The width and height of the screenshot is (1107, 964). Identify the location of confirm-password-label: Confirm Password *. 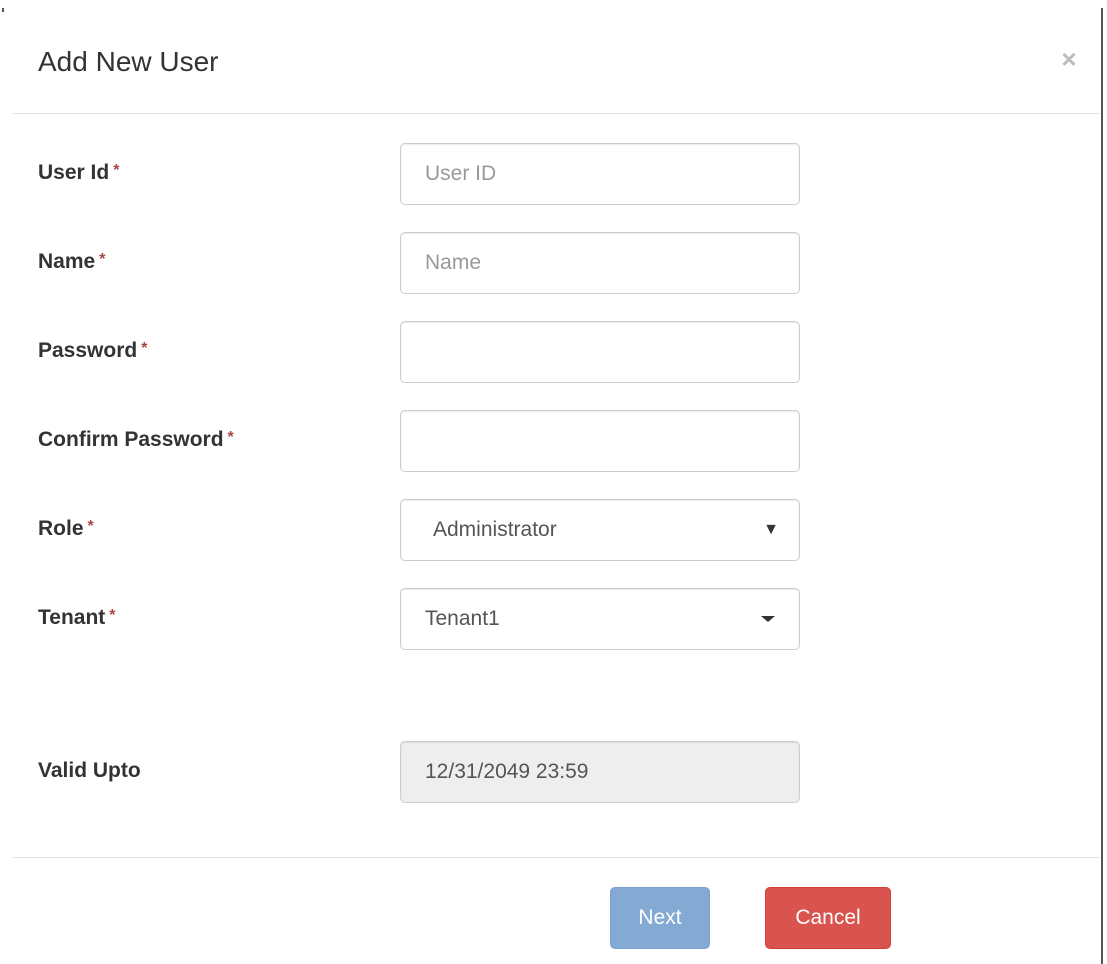
(136, 439).